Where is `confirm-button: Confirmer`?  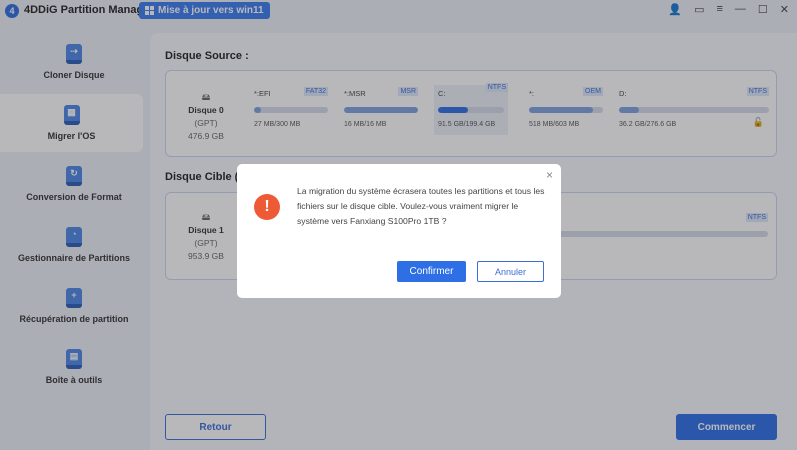
confirm-button: Confirmer is located at coordinates (431, 271).